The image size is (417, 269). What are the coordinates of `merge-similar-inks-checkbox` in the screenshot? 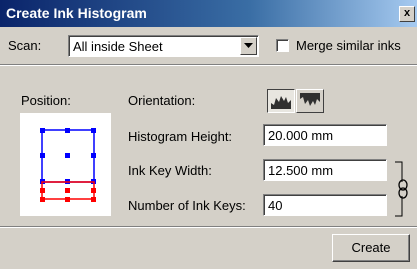 It's located at (282, 45).